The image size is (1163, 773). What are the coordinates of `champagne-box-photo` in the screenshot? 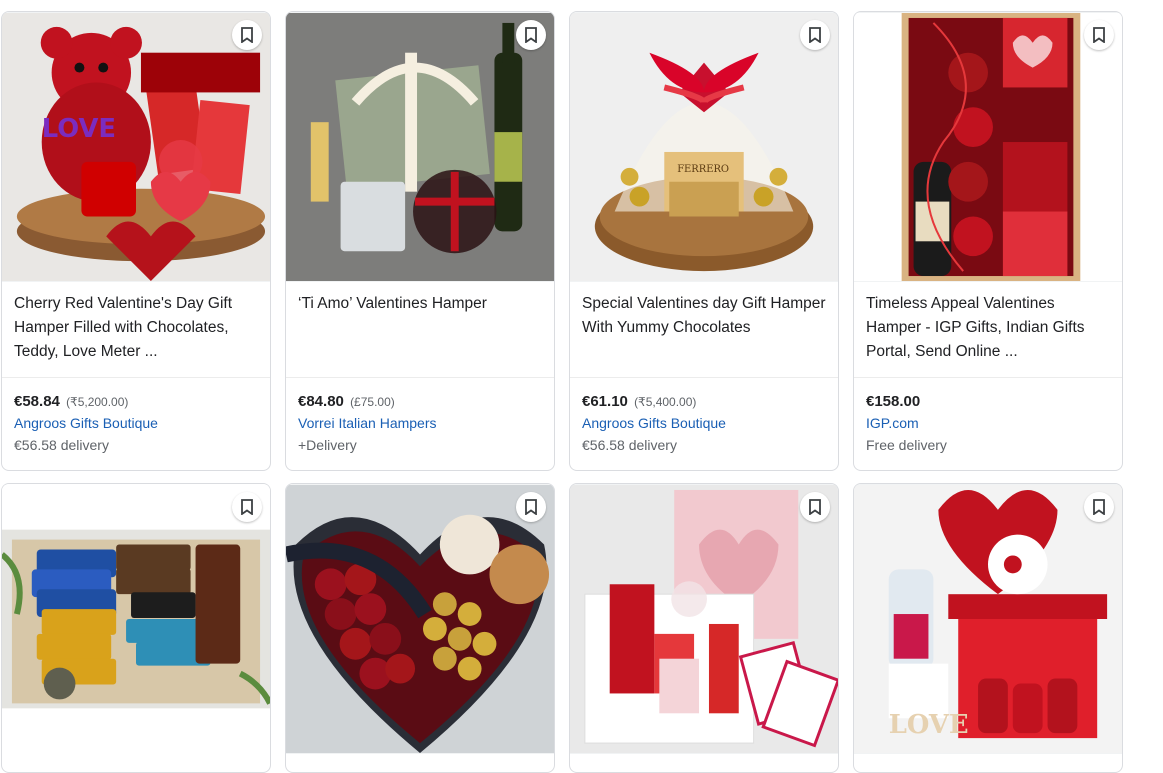 It's located at (988, 147).